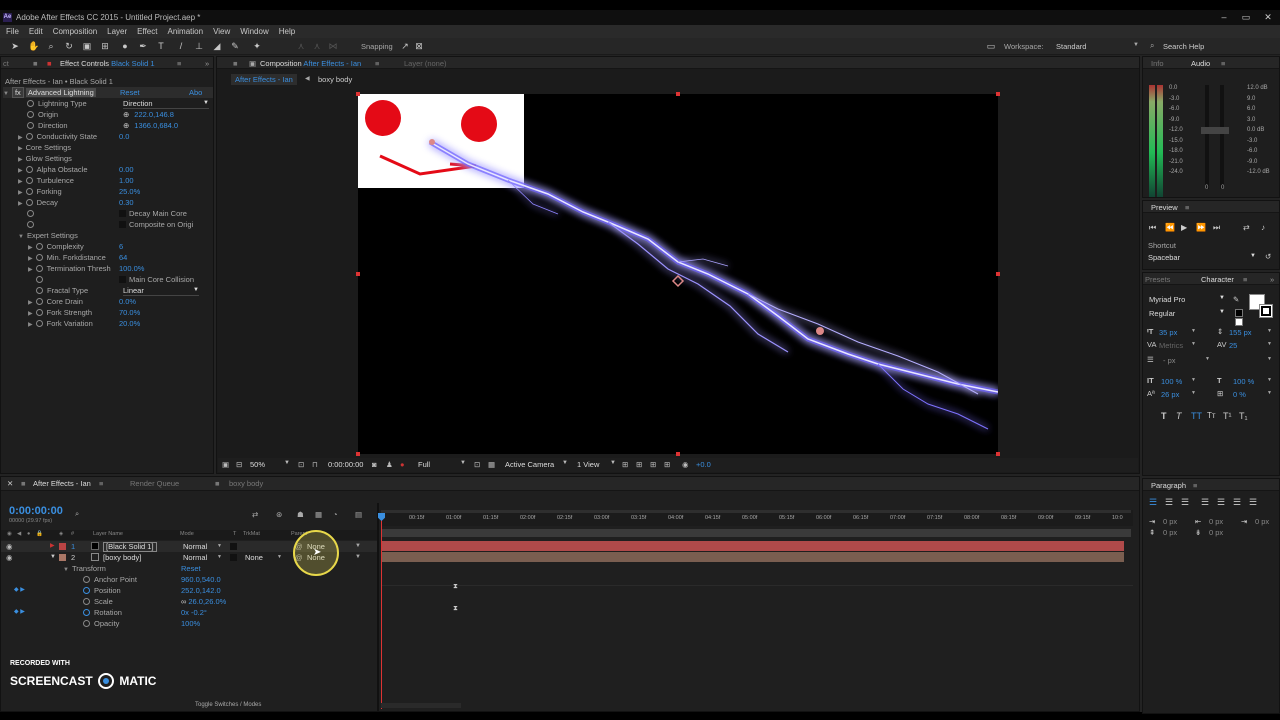  I want to click on region-of-interest-icon: ⊡, so click(477, 464).